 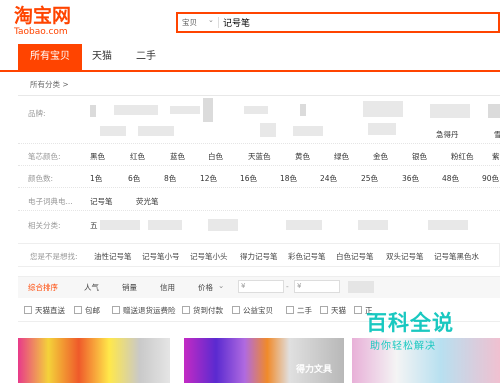 What do you see at coordinates (189, 22) in the screenshot?
I see `search-scope-select: 宝贝` at bounding box center [189, 22].